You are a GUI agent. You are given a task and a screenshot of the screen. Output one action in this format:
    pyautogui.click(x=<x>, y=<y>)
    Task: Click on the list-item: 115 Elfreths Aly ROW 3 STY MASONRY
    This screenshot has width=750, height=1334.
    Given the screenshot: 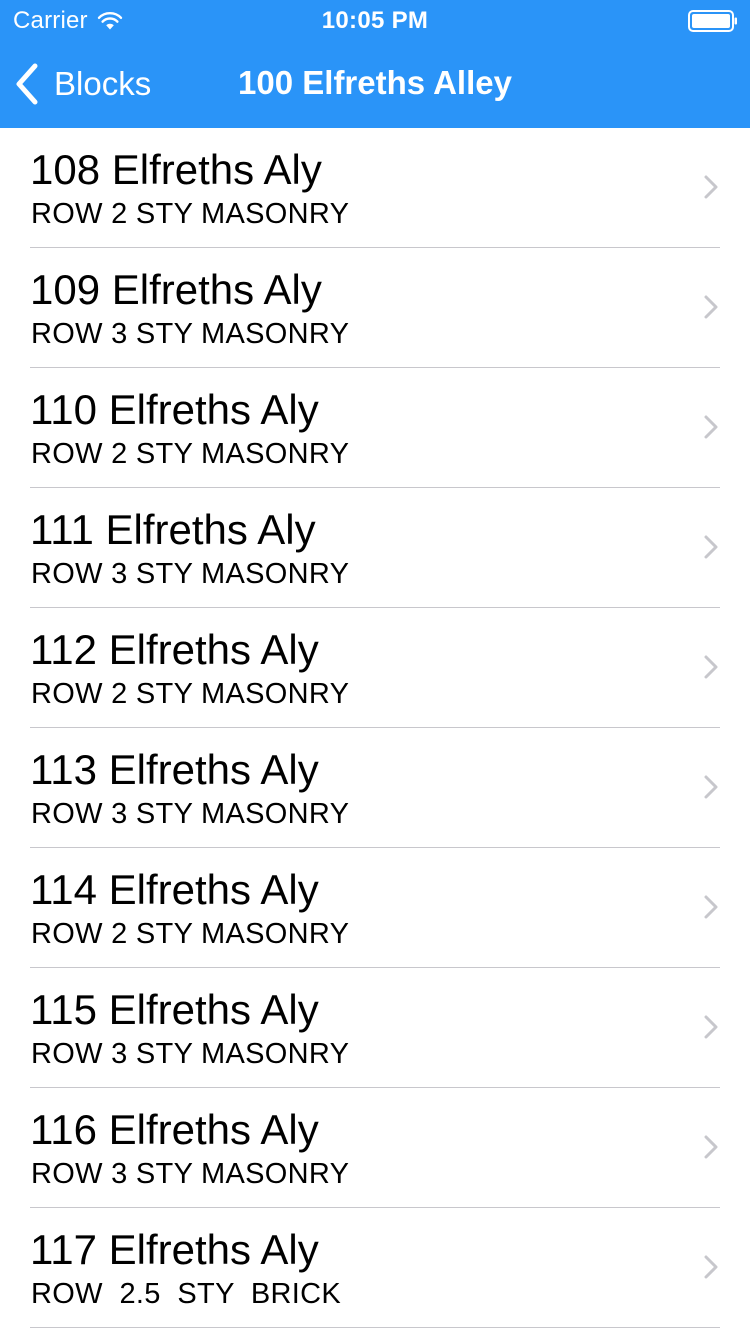 What is the action you would take?
    pyautogui.click(x=375, y=1028)
    